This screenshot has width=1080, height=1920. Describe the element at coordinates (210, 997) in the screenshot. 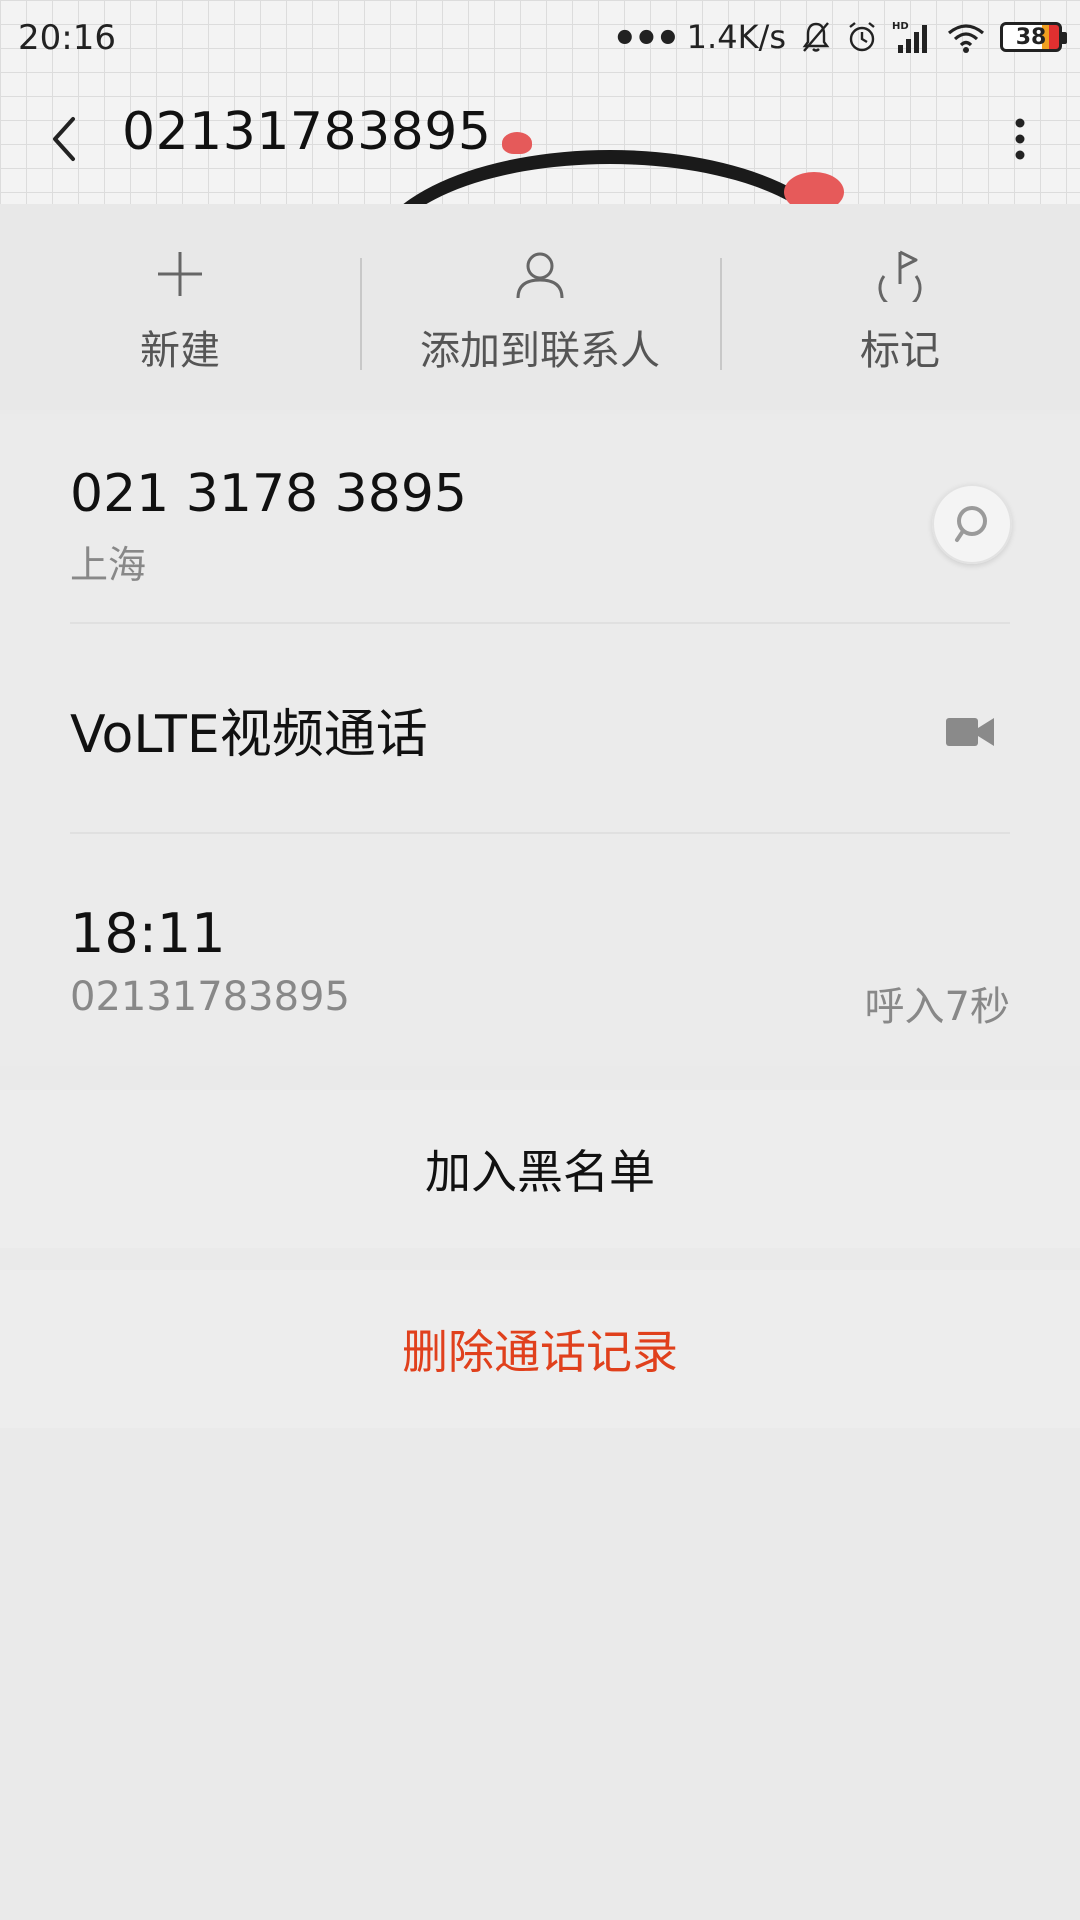

I see `call-number: 02131783895` at that location.